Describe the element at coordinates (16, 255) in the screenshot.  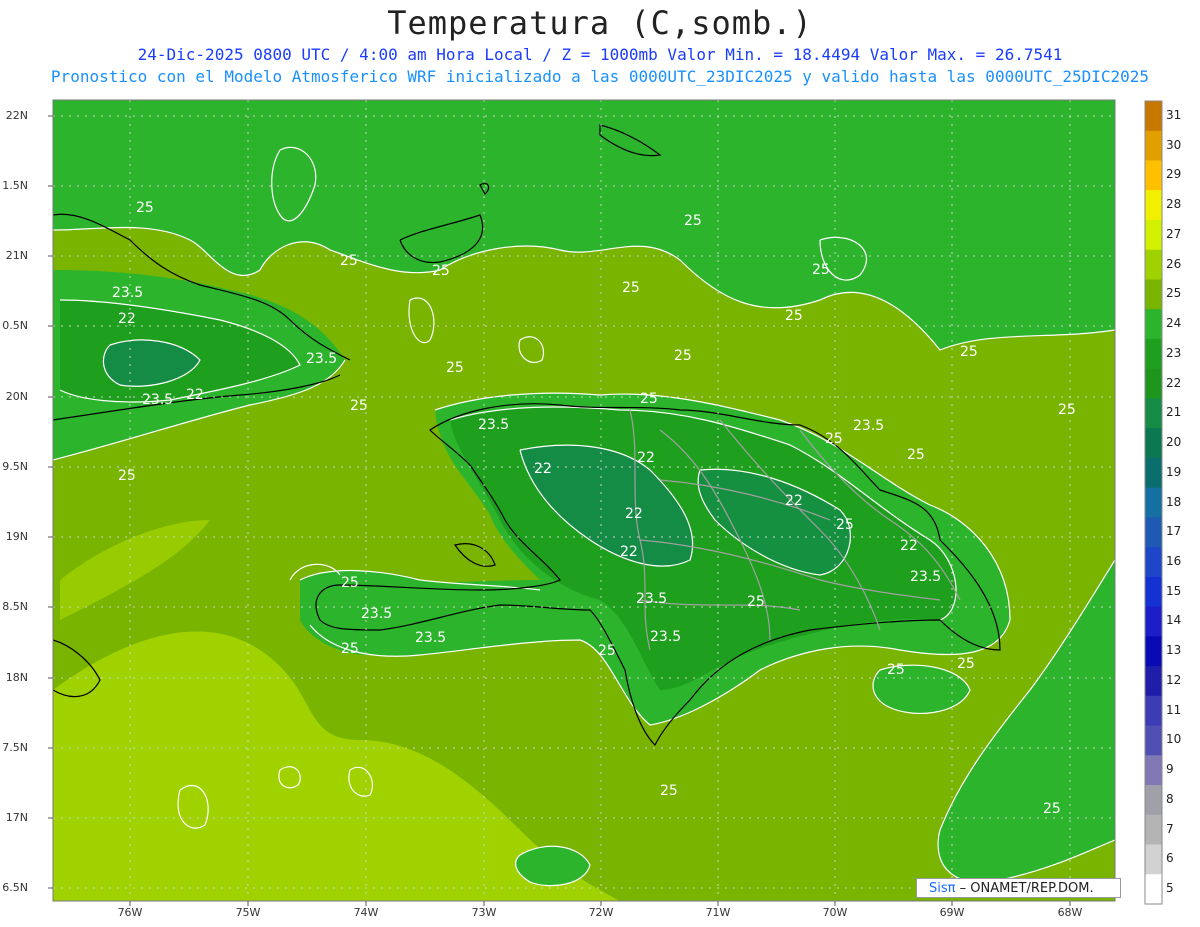
I see `lat-label: 21N` at that location.